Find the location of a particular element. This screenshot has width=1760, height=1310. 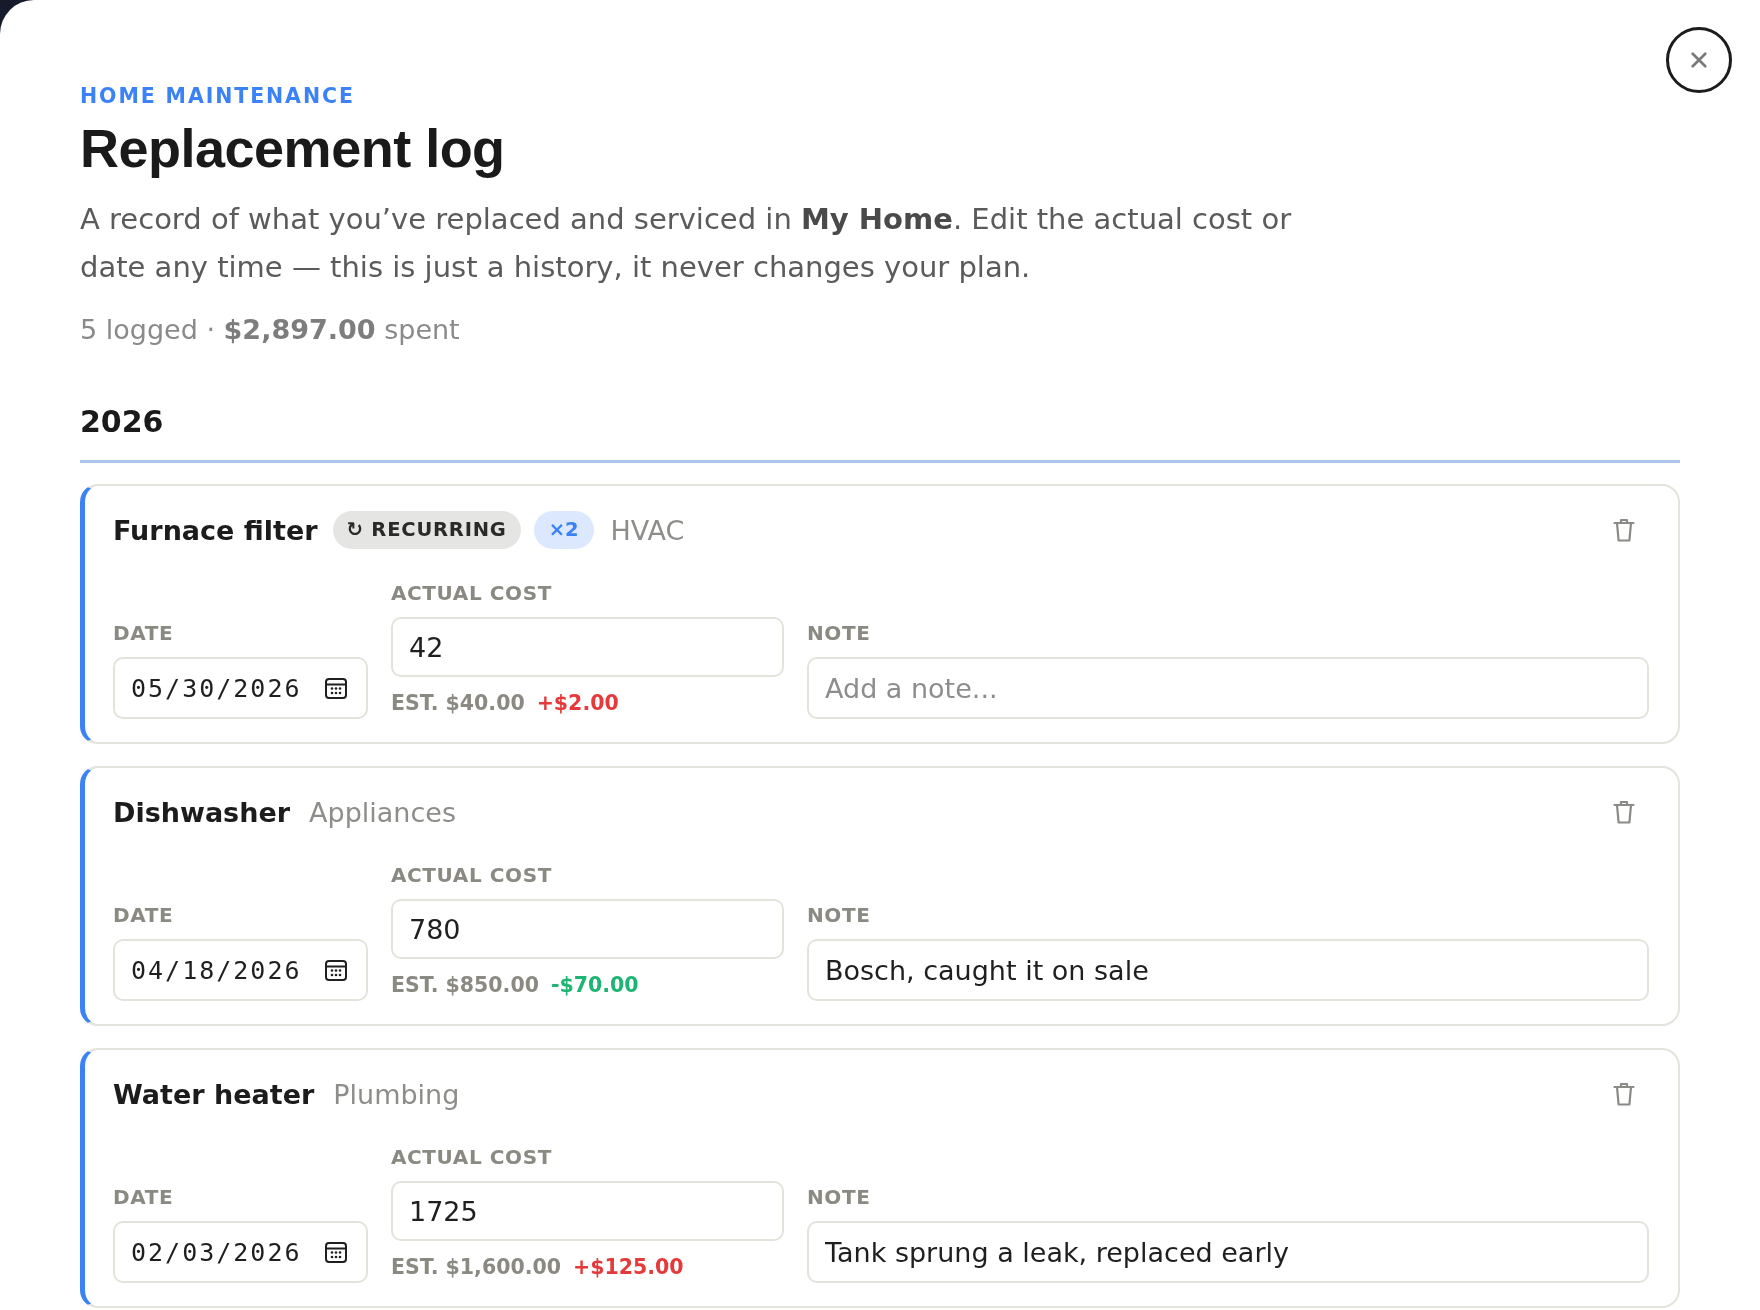

entry-title: Water heater is located at coordinates (214, 1094).